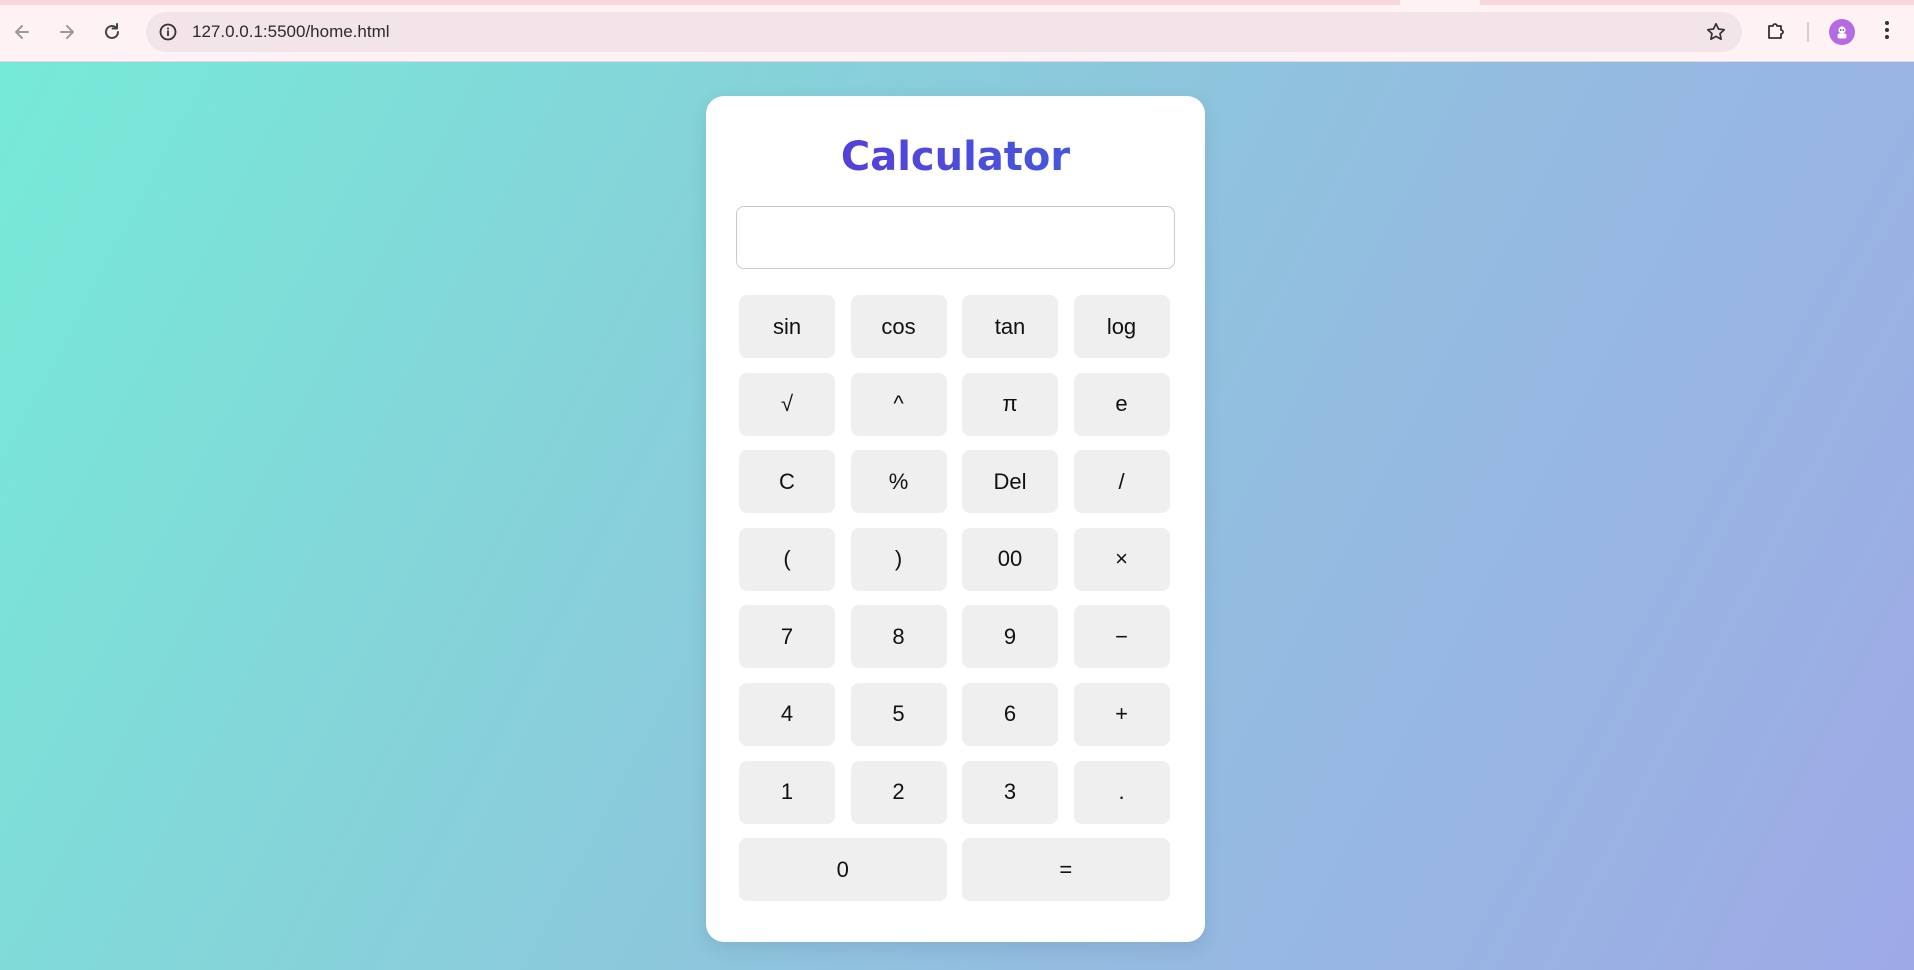  What do you see at coordinates (1010, 559) in the screenshot?
I see `key-double-zero: 00` at bounding box center [1010, 559].